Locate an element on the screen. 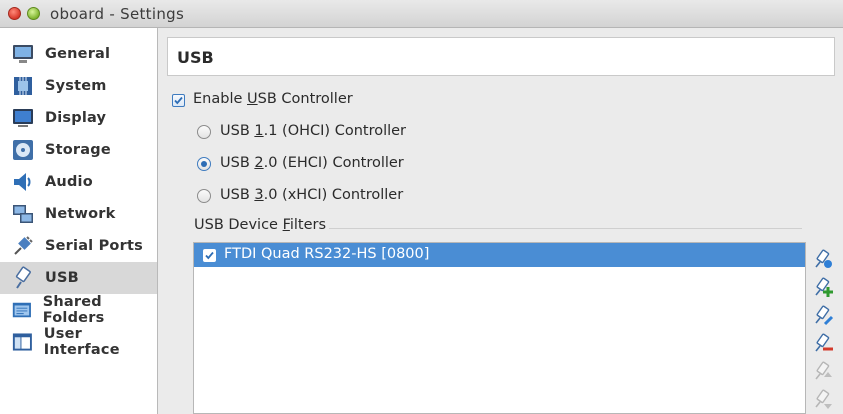 The height and width of the screenshot is (414, 843). window-title: oboard - Settings is located at coordinates (117, 14).